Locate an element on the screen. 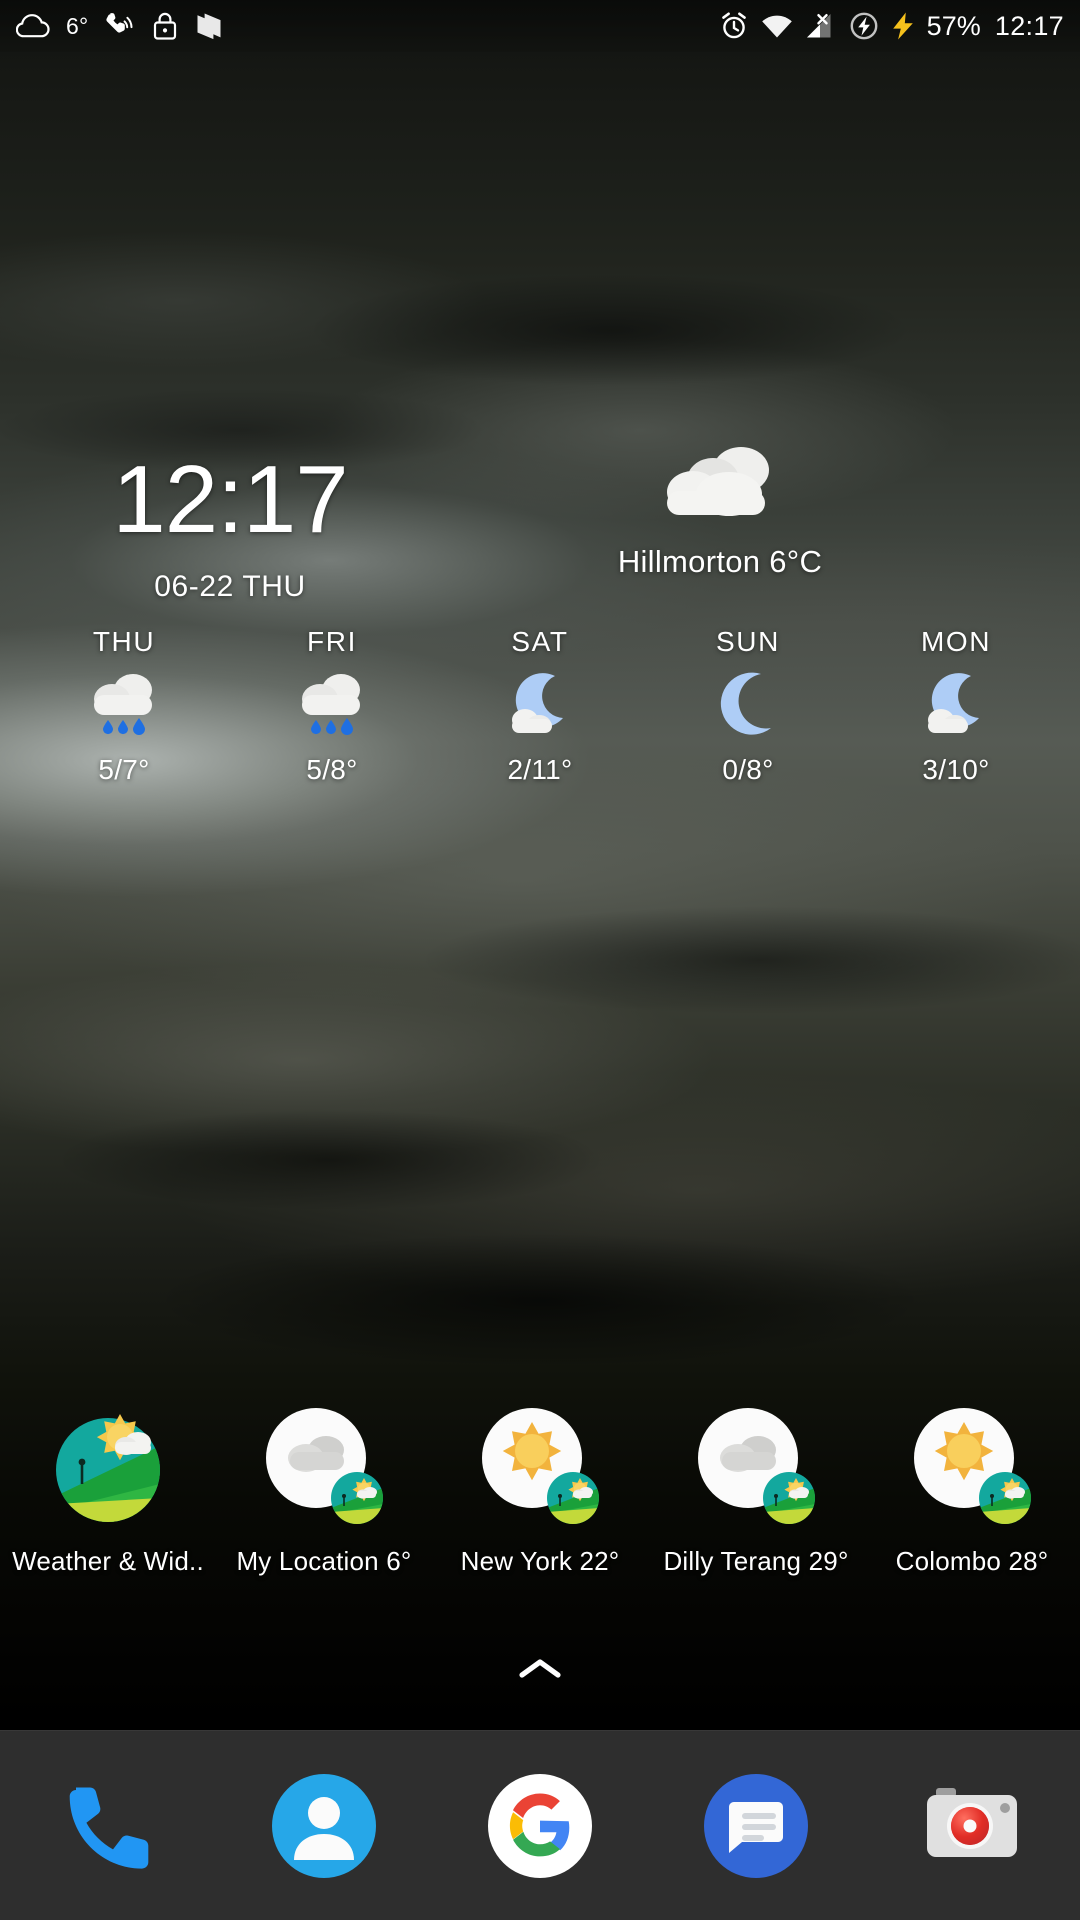 This screenshot has height=1920, width=1080. dock-item-contacts is located at coordinates (324, 1826).